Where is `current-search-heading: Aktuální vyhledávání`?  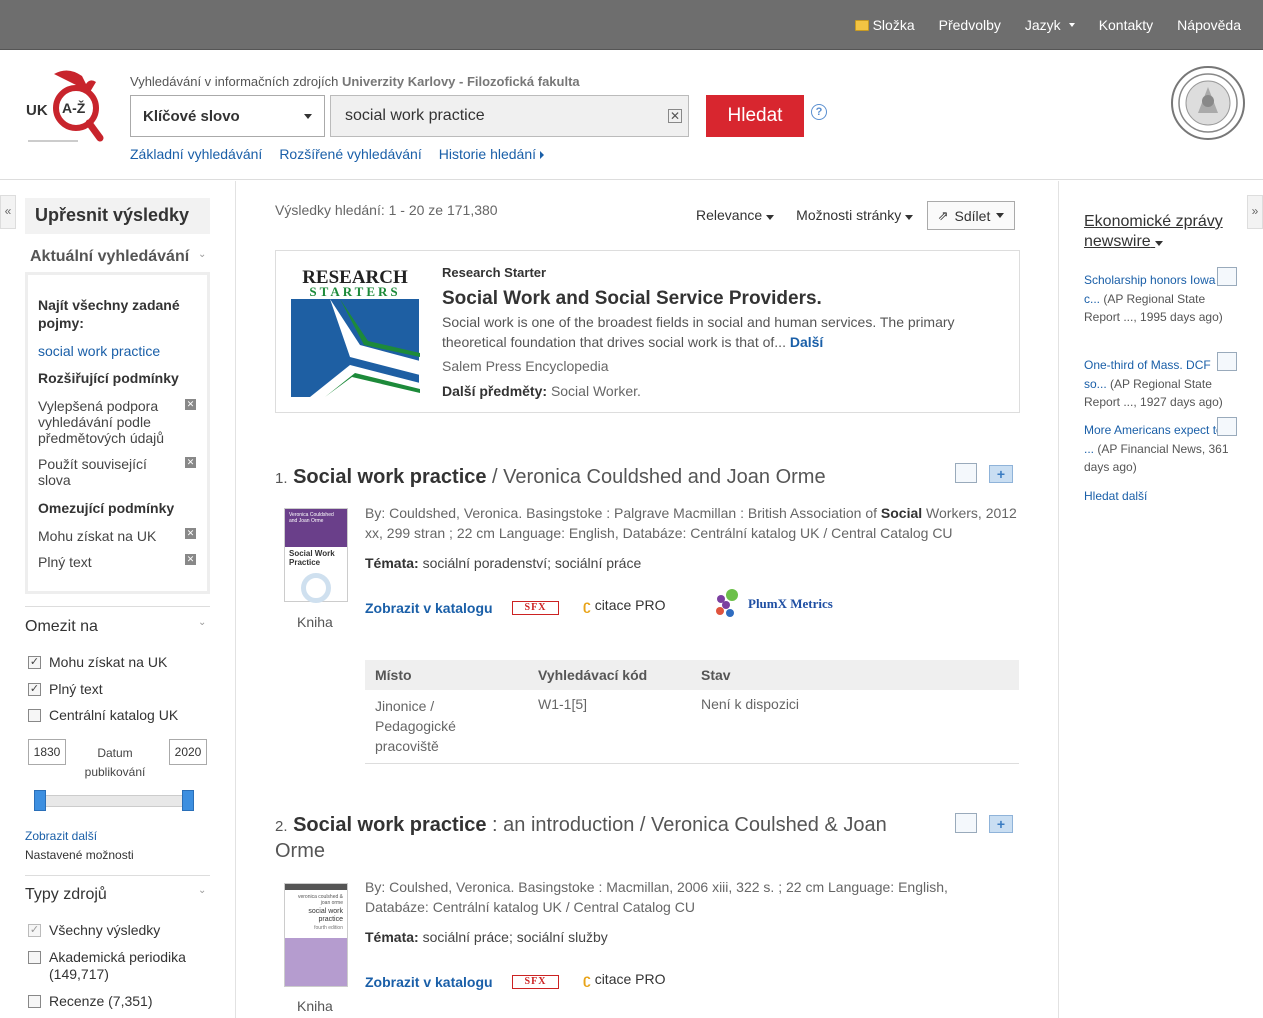
current-search-heading: Aktuální vyhledávání is located at coordinates (109, 257).